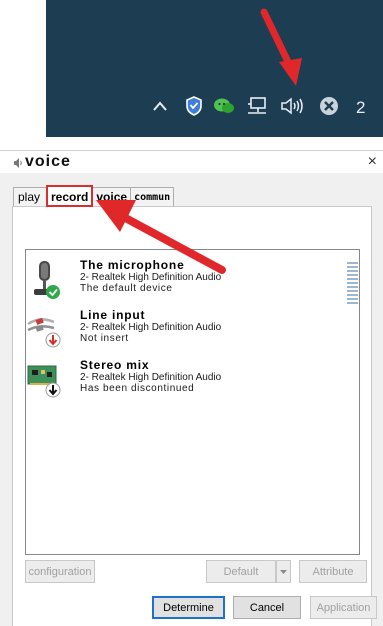 This screenshot has height=626, width=383. Describe the element at coordinates (267, 607) in the screenshot. I see `cancel-button: Cancel` at that location.